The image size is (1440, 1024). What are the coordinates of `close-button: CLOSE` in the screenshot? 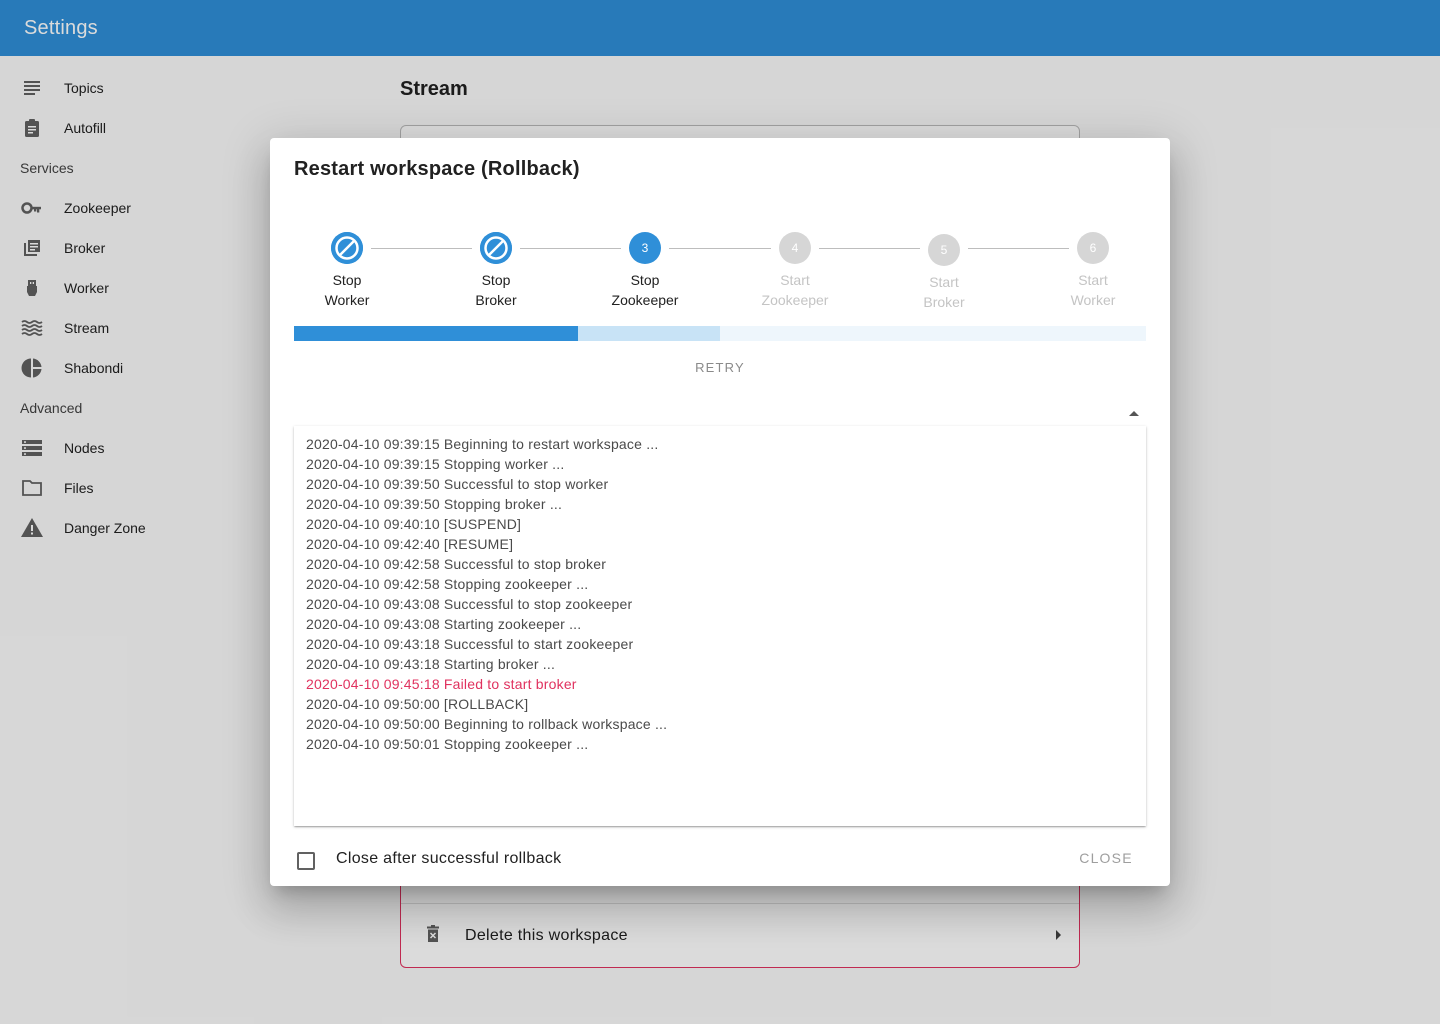 It's located at (1106, 860).